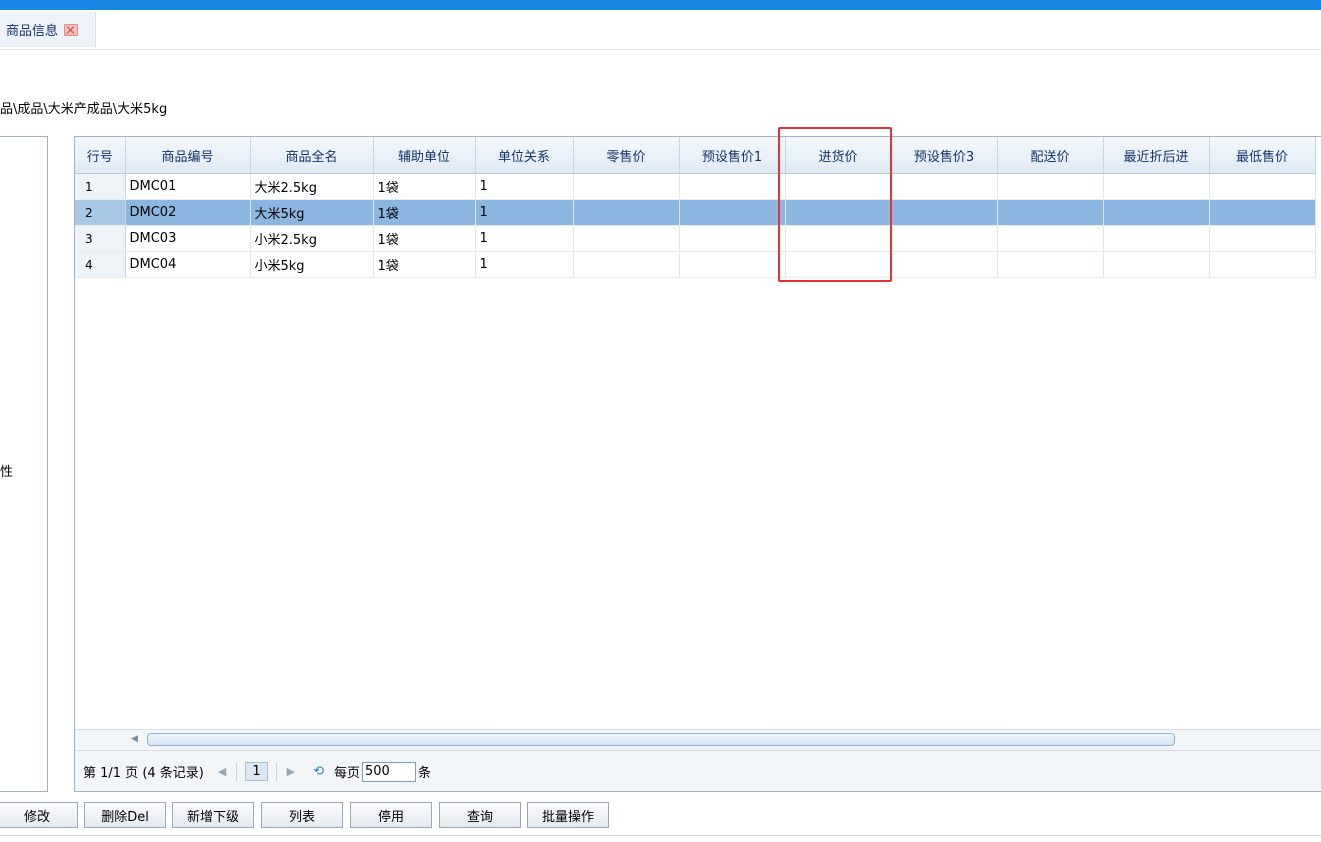 This screenshot has height=842, width=1321. What do you see at coordinates (213, 815) in the screenshot?
I see `add-child-button: 新增下级` at bounding box center [213, 815].